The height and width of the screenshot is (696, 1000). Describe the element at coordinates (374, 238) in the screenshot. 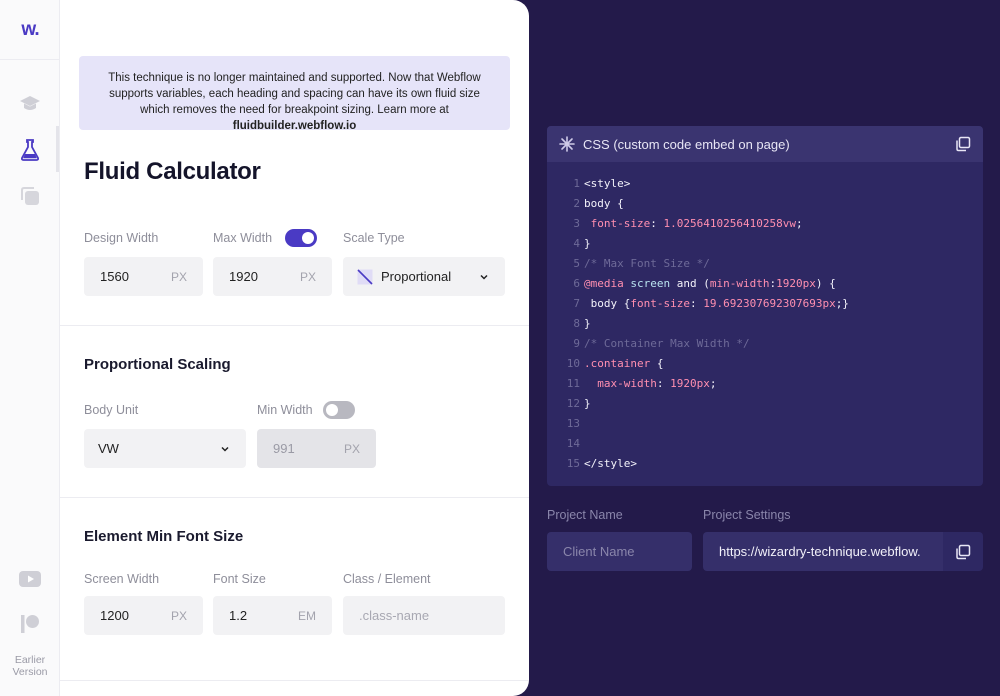

I see `scale-type-label: Scale Type` at that location.